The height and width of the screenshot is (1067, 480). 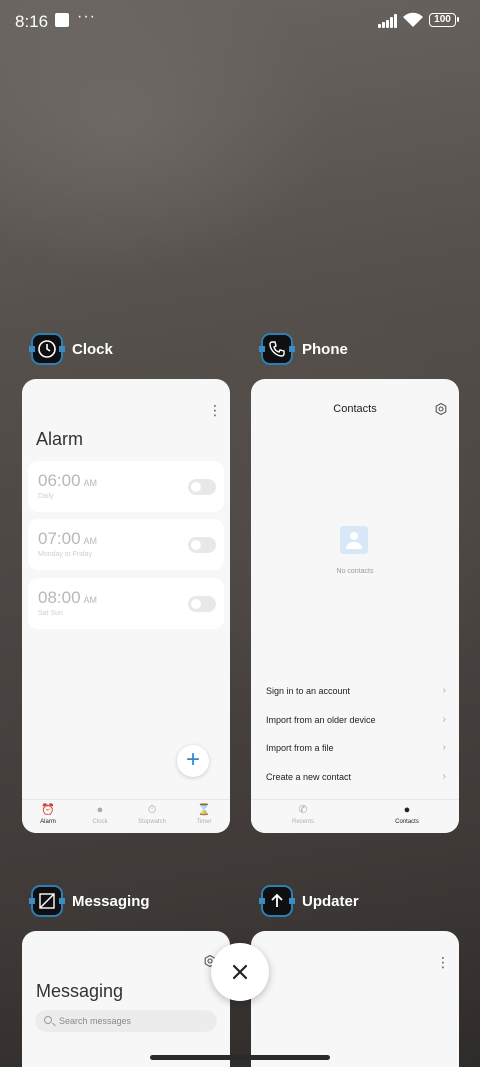 I want to click on tab-recents: ✆ Recents, so click(x=303, y=816).